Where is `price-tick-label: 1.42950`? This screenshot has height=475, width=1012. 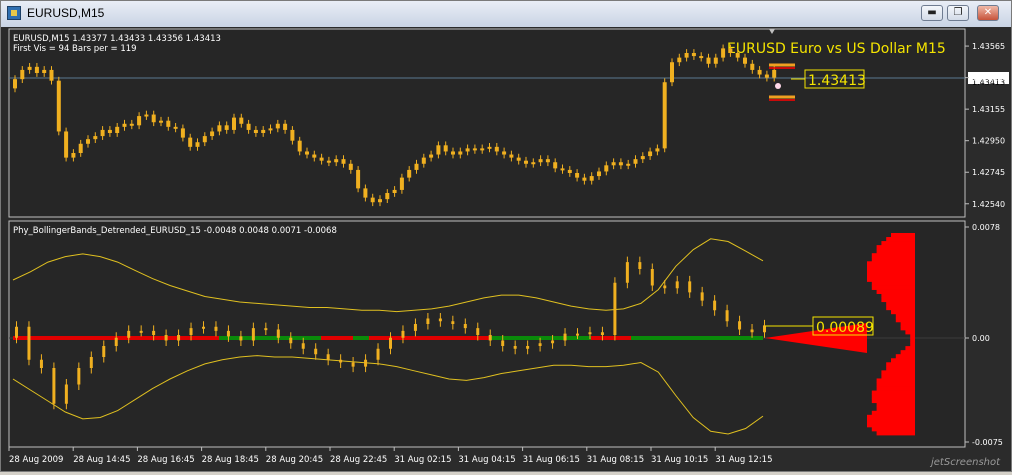 price-tick-label: 1.42950 is located at coordinates (988, 141).